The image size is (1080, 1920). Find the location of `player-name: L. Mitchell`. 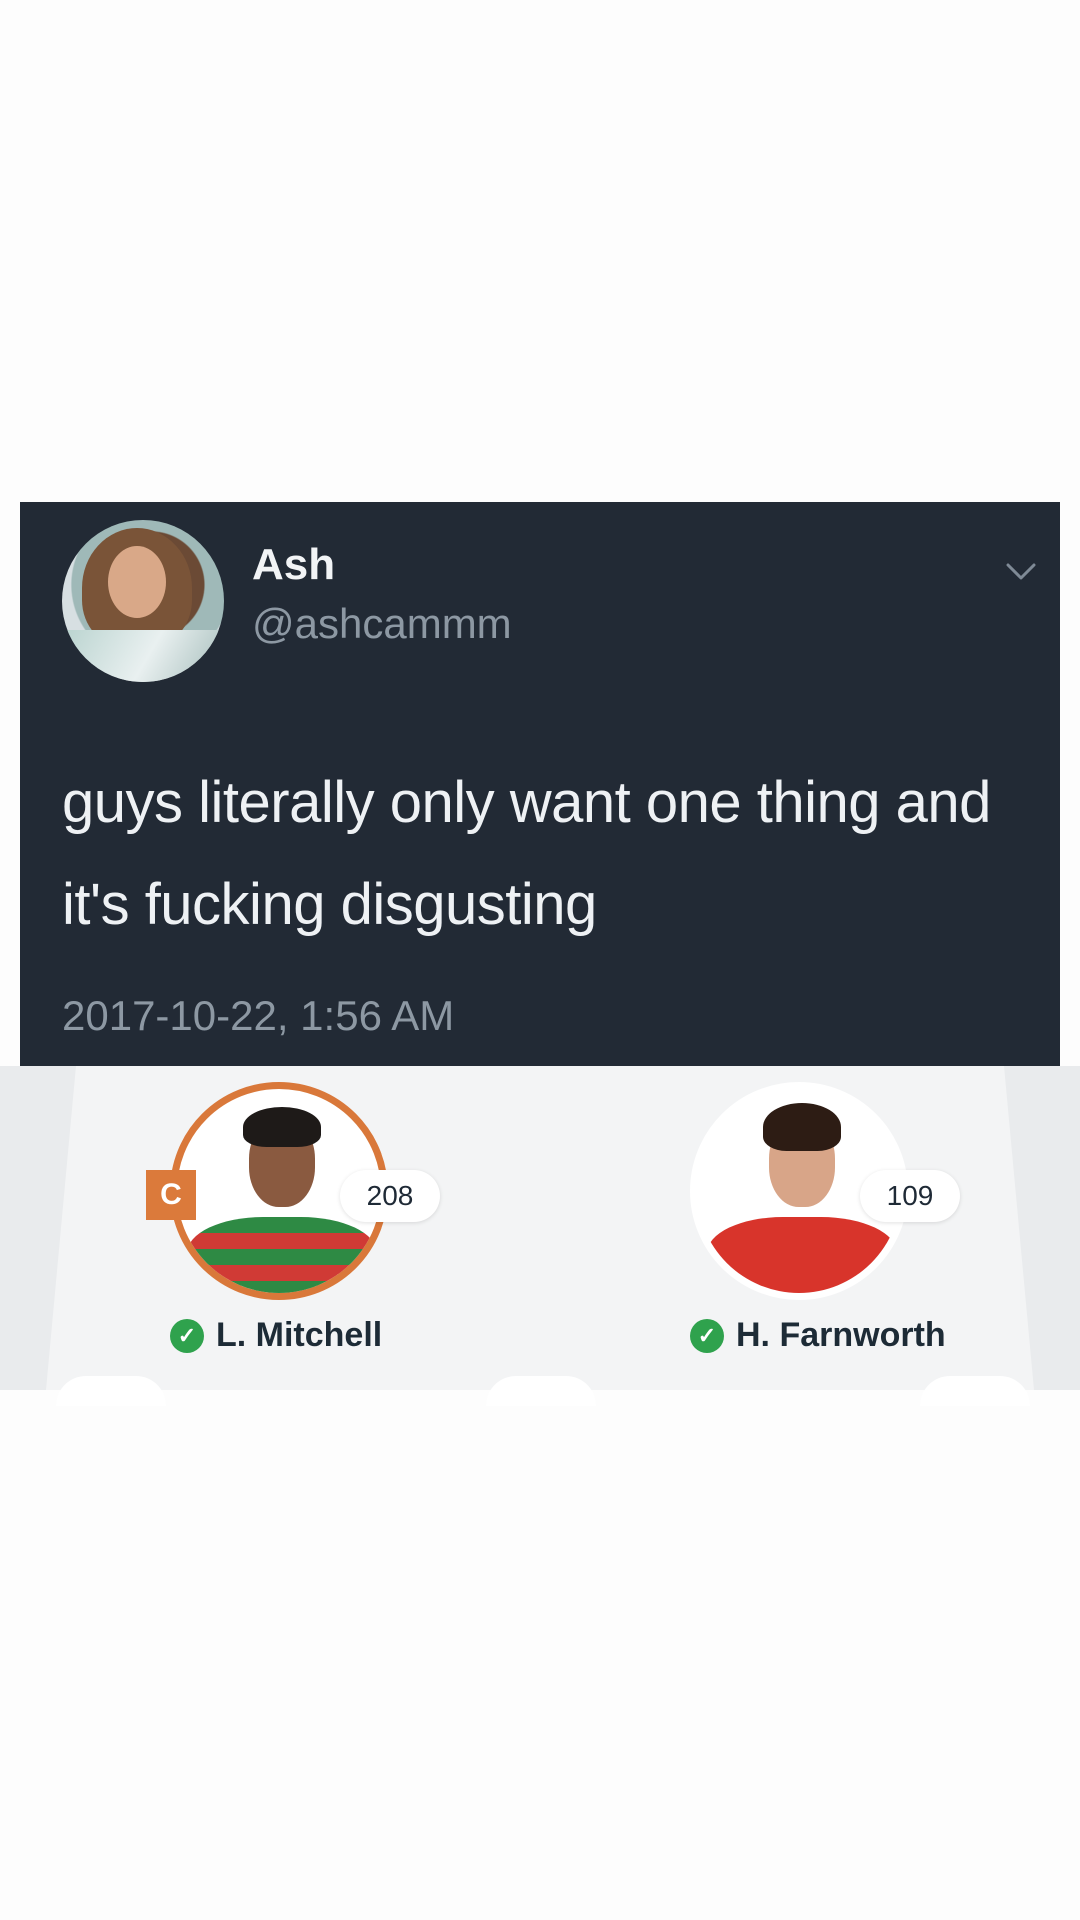

player-name: L. Mitchell is located at coordinates (299, 1335).